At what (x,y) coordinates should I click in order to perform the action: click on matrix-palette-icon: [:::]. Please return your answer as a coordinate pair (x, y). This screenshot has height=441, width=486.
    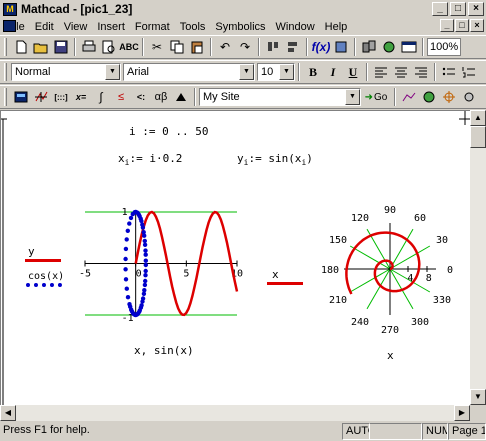
    Looking at the image, I should click on (61, 97).